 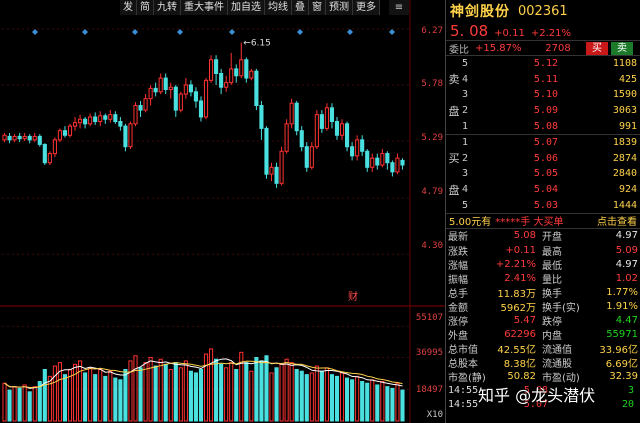 I want to click on book-row: 1 5.07 1839, so click(x=543, y=143).